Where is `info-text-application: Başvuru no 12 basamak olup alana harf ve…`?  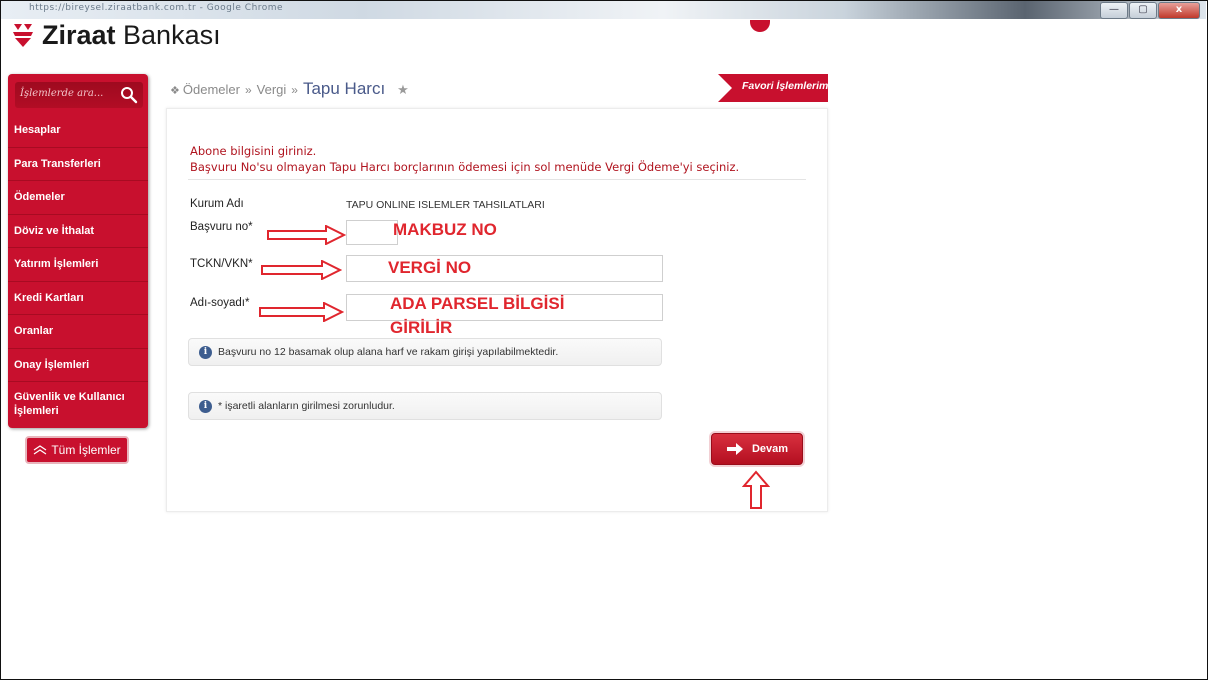 info-text-application: Başvuru no 12 basamak olup alana harf ve… is located at coordinates (388, 352).